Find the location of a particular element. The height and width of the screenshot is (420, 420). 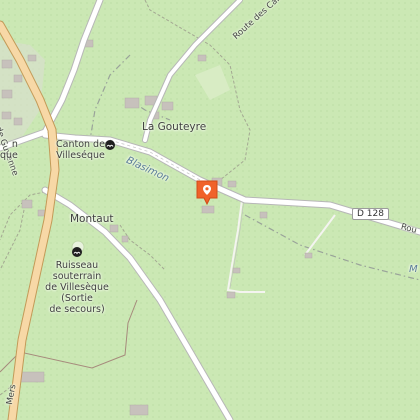

road-ref-d128: D 128 is located at coordinates (370, 214).